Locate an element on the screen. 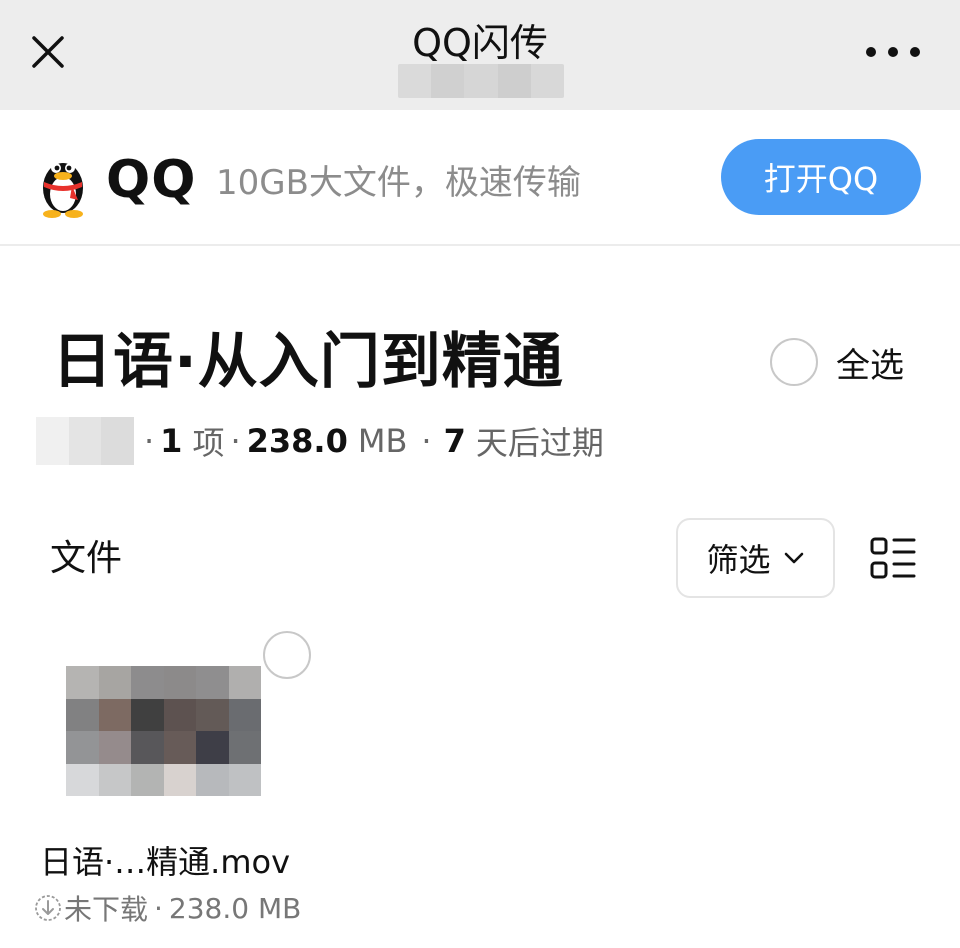  file-select-radio is located at coordinates (287, 655).